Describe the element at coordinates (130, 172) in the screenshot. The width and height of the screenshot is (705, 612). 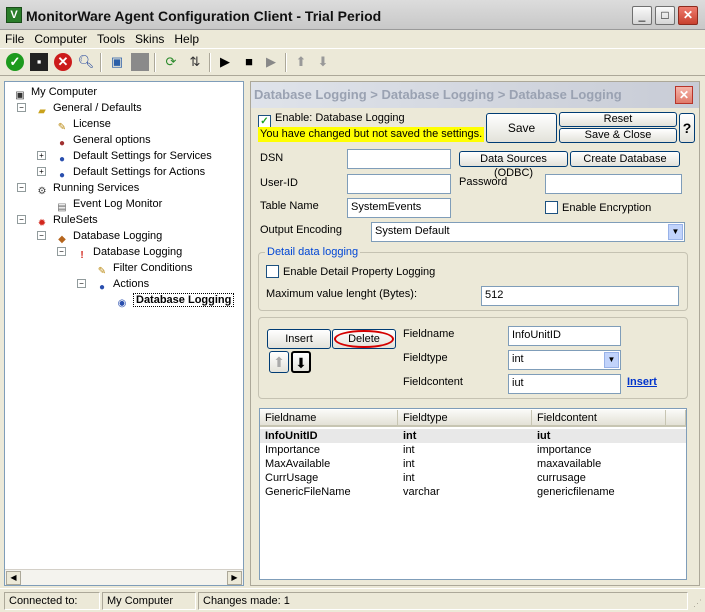
I see `tree-item-default-actions: ● Default Settings for Actions` at that location.